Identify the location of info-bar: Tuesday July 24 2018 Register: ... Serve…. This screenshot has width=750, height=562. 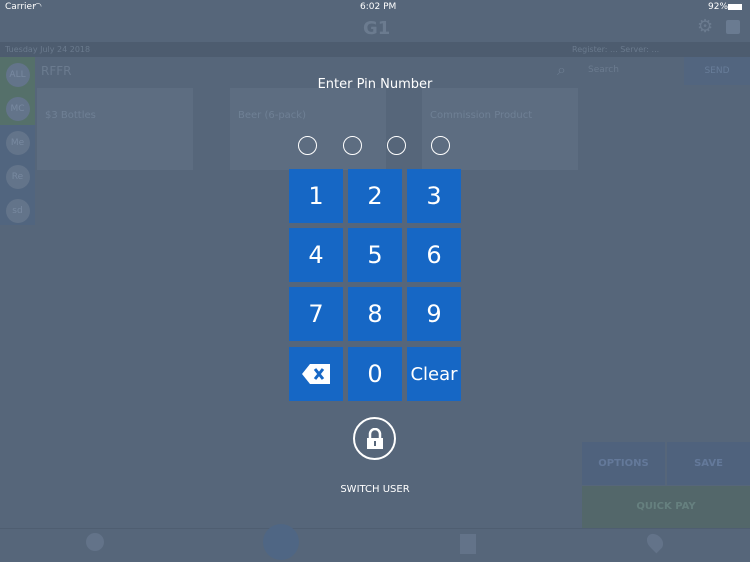
(375, 49).